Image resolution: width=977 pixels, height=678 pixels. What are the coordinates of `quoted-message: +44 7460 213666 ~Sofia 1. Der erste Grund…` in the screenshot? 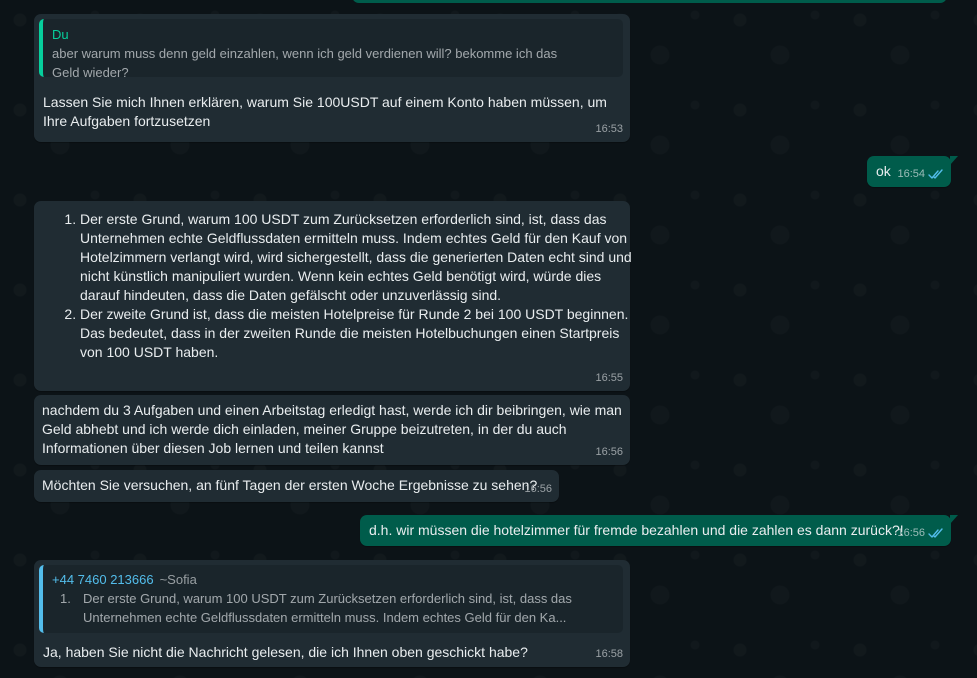 It's located at (331, 599).